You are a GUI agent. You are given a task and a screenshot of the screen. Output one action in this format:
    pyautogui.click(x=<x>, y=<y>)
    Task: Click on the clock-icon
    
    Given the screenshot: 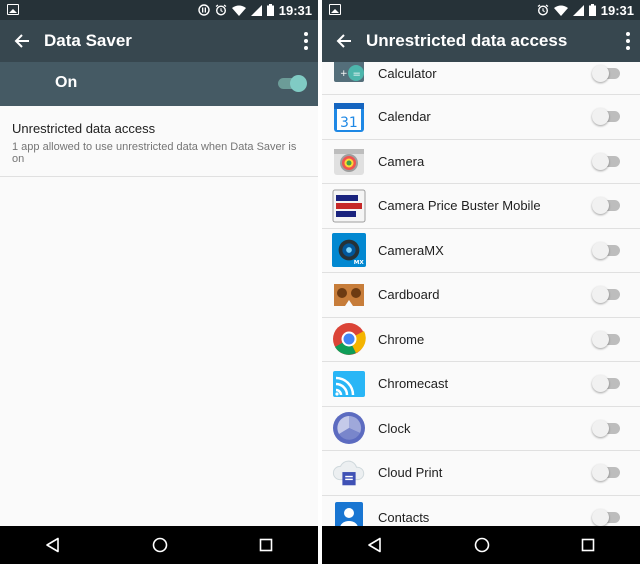 What is the action you would take?
    pyautogui.click(x=349, y=428)
    